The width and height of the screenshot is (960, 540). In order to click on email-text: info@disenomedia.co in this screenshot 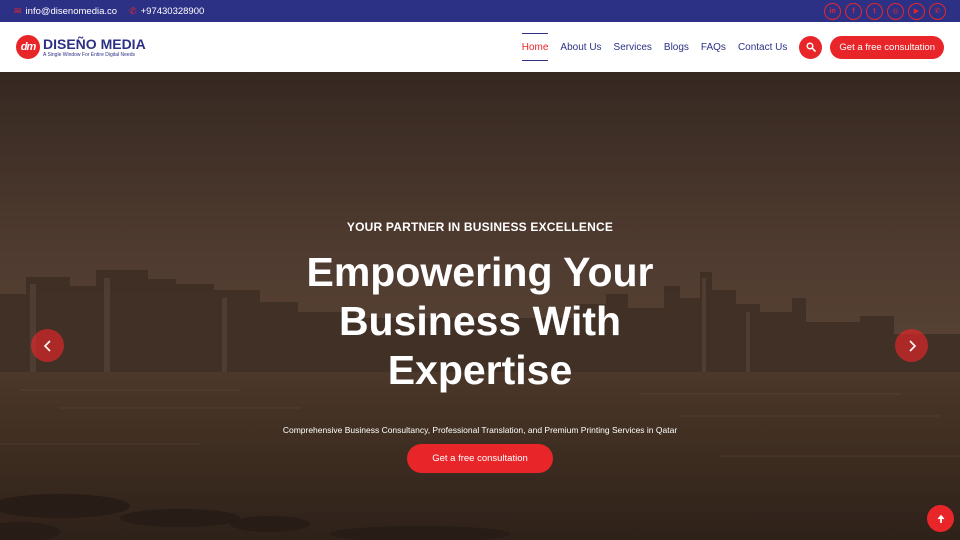, I will do `click(72, 11)`.